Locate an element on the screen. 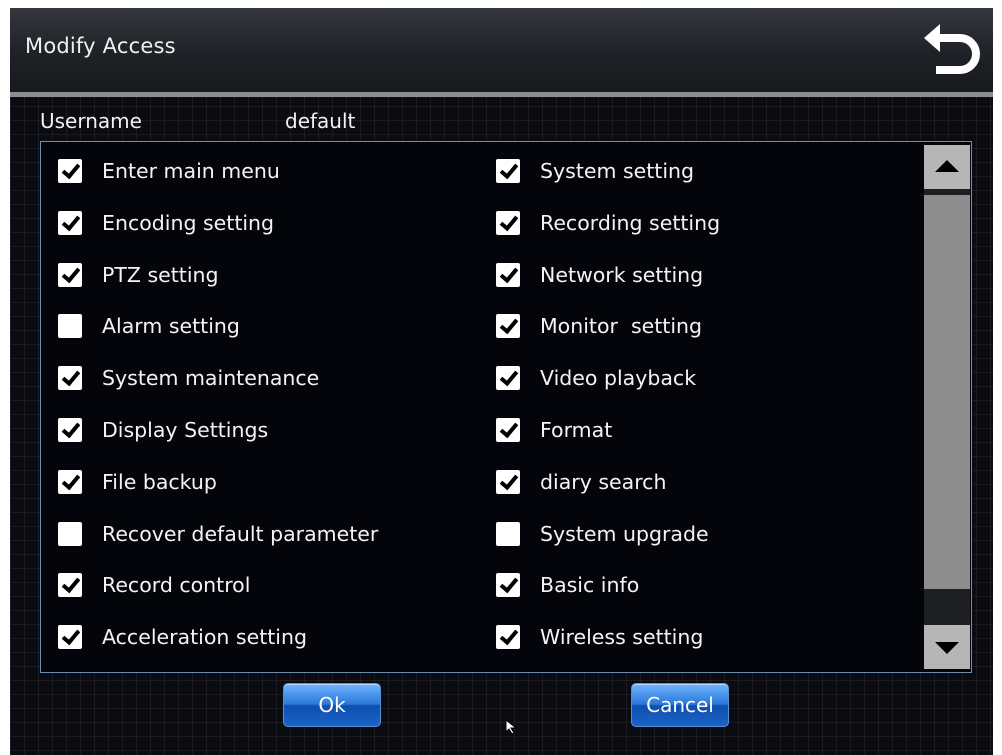  permission-item: Alarm setting is located at coordinates (149, 326).